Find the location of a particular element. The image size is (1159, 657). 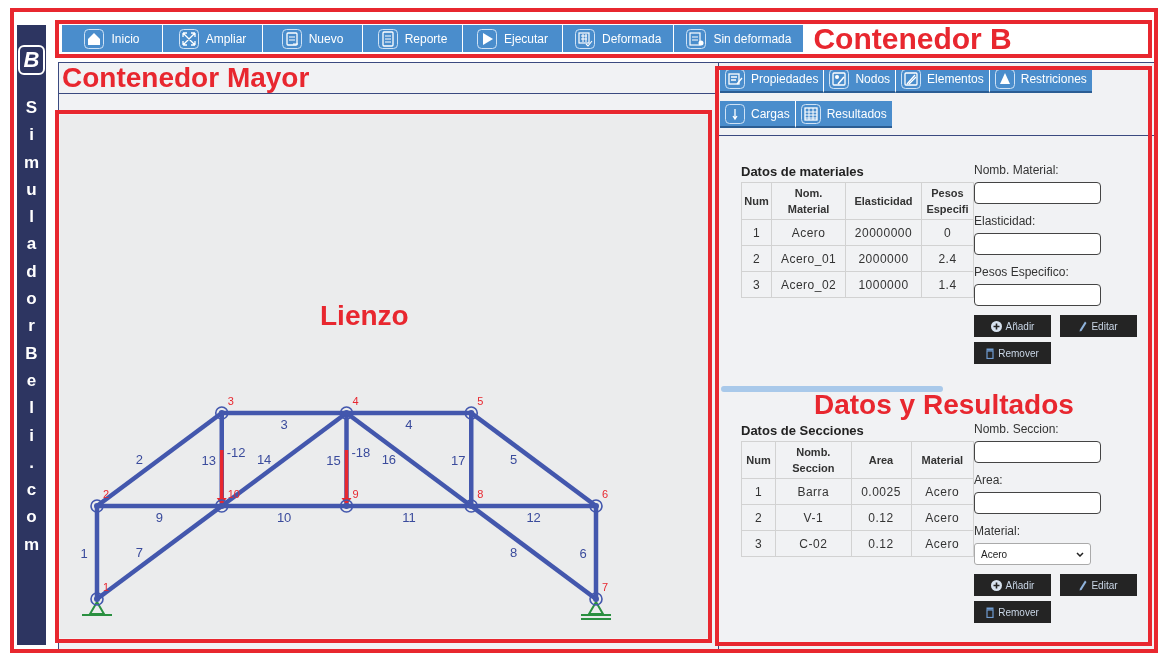

toolbar-button: Sin deformada is located at coordinates (738, 38).